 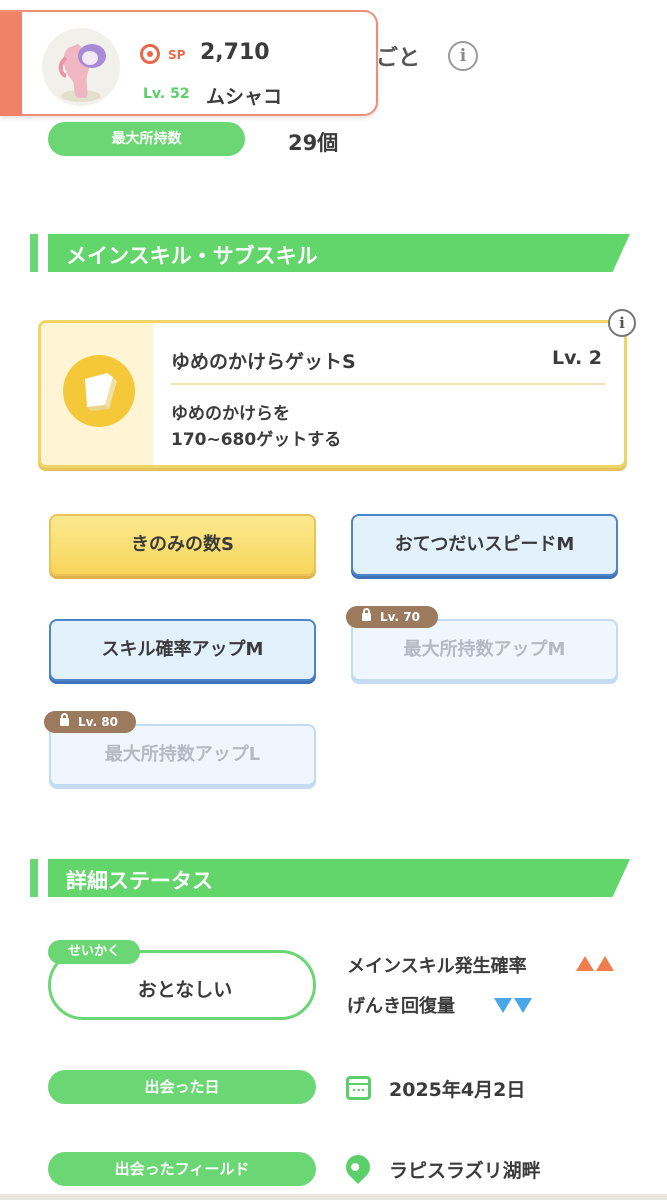 I want to click on unlock-level-text: Lv. 80, so click(x=98, y=722).